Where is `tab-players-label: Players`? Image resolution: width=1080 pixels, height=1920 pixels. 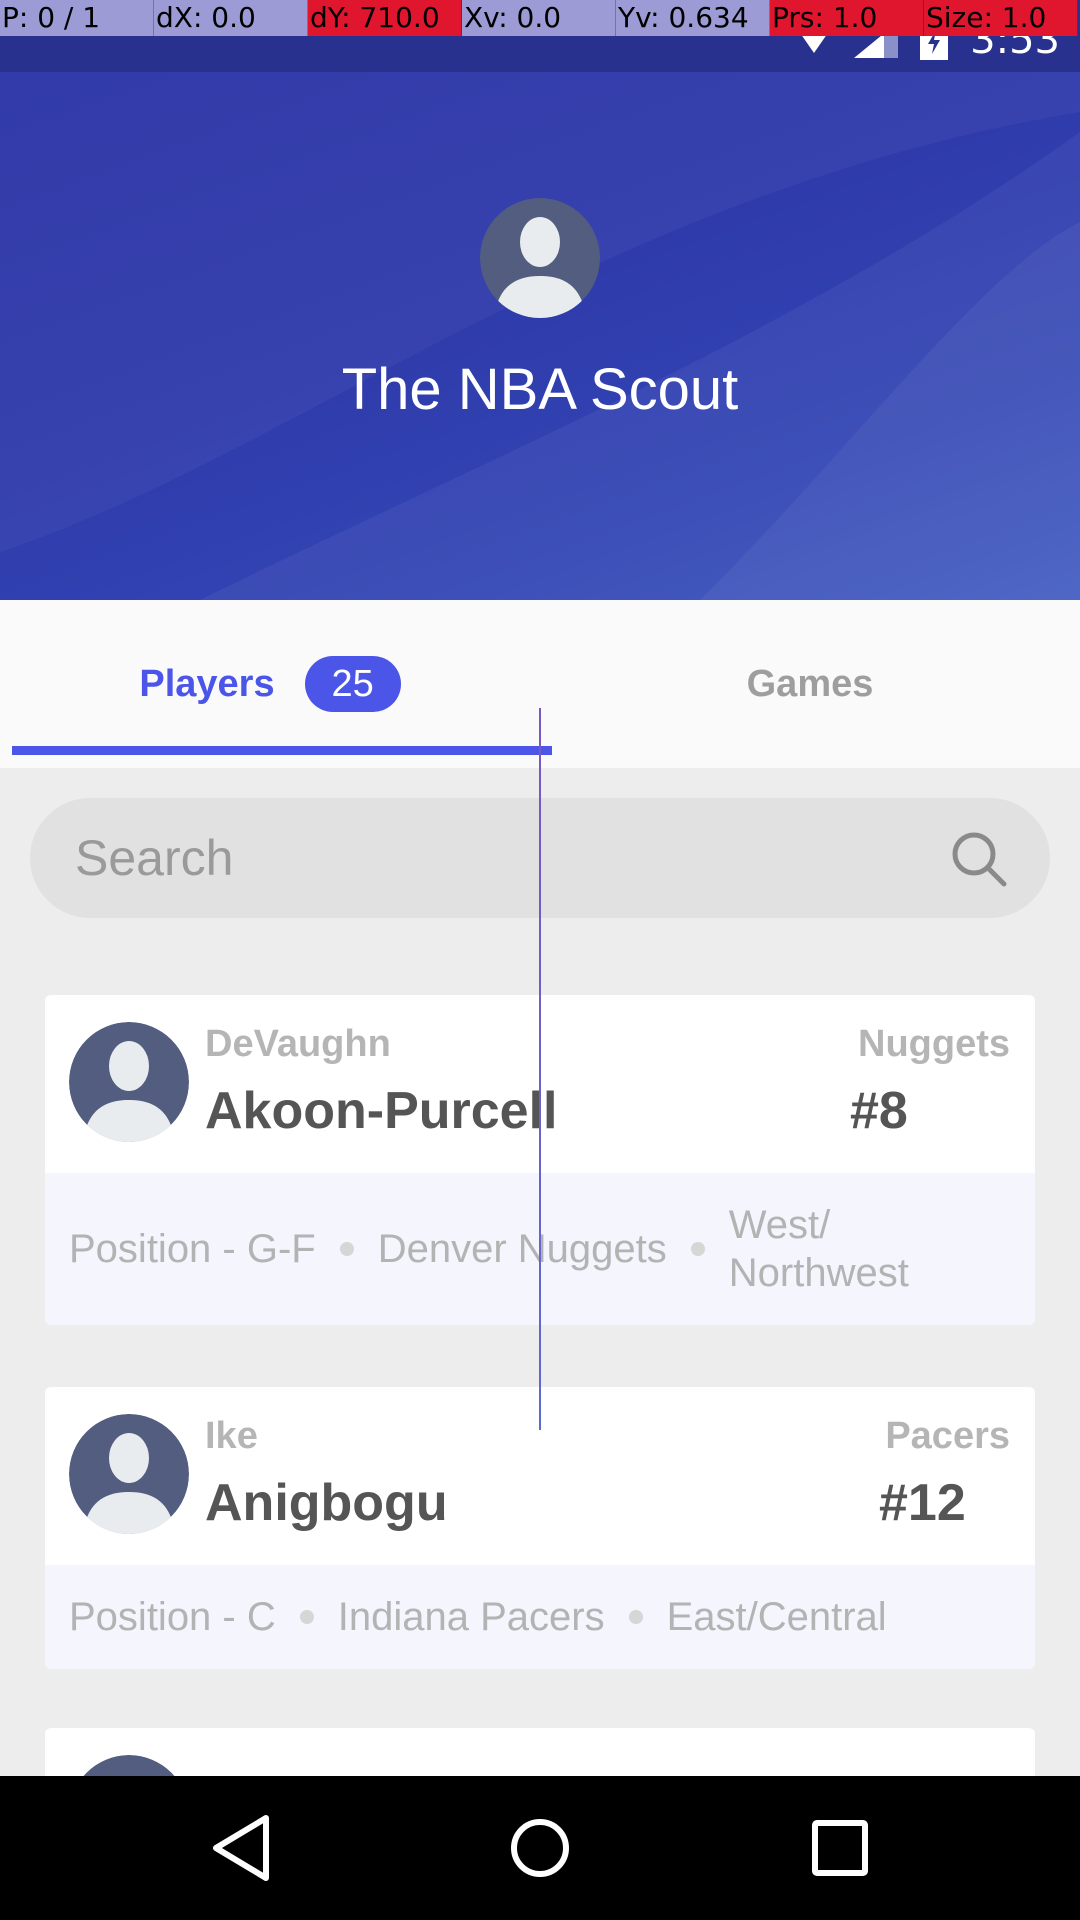 tab-players-label: Players is located at coordinates (207, 683).